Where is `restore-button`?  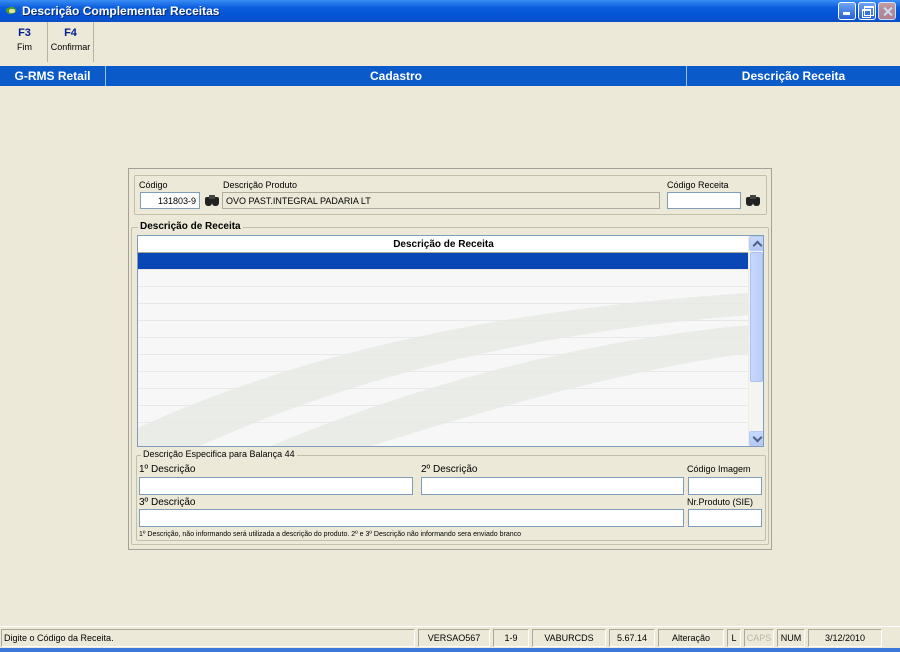
restore-button is located at coordinates (867, 11).